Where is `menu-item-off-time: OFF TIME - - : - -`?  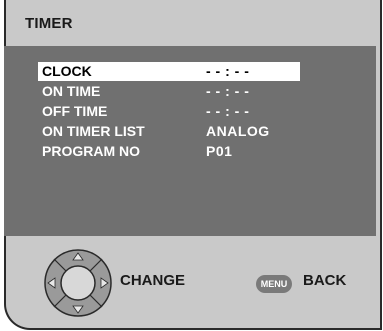 menu-item-off-time: OFF TIME - - : - - is located at coordinates (169, 111).